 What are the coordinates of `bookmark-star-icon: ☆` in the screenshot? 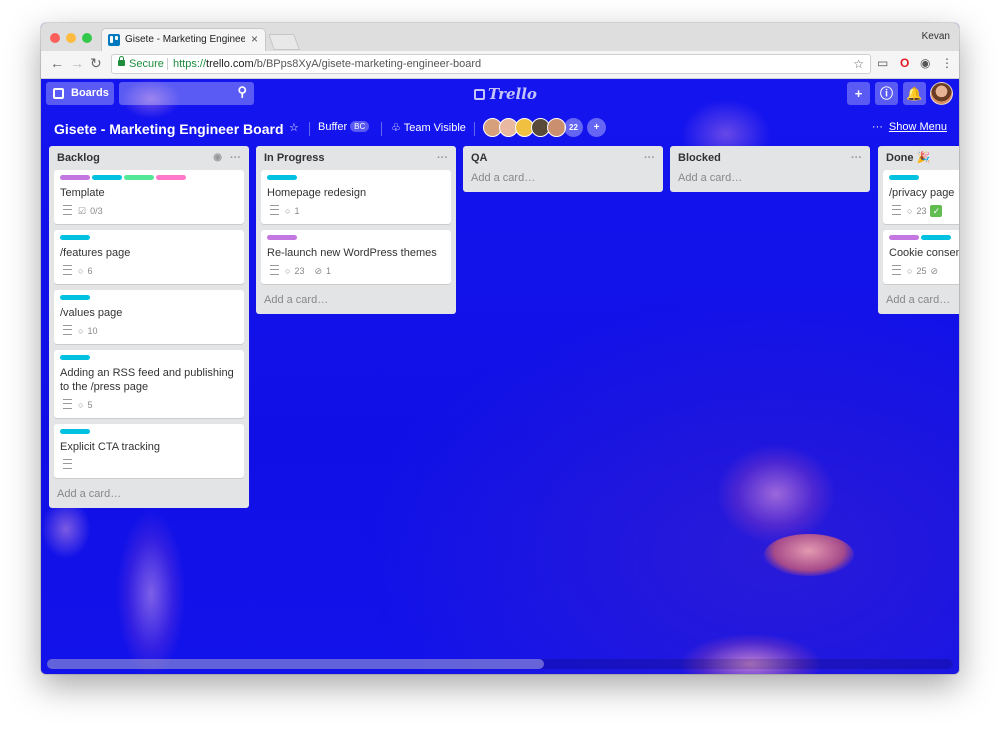 It's located at (858, 64).